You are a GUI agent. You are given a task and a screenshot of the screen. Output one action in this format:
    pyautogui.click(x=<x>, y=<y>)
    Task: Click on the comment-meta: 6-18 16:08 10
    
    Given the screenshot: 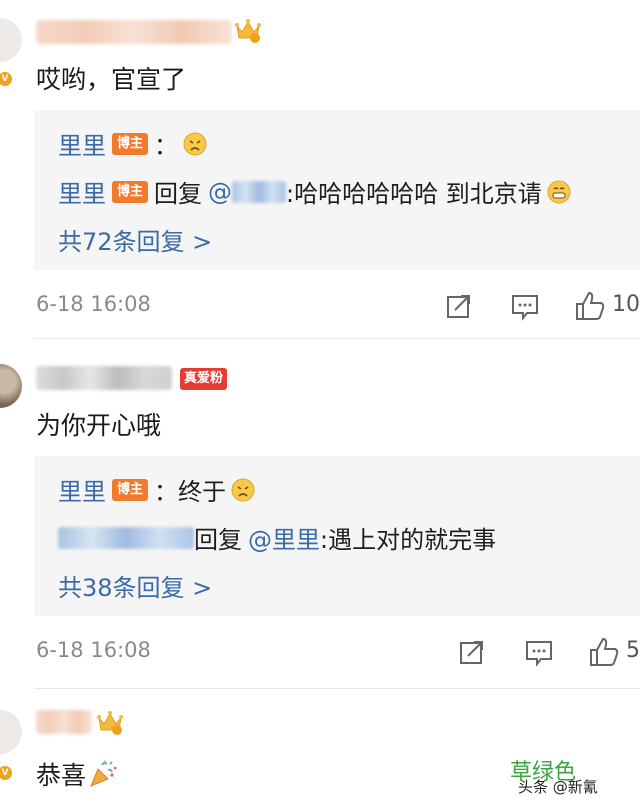 What is the action you would take?
    pyautogui.click(x=320, y=307)
    